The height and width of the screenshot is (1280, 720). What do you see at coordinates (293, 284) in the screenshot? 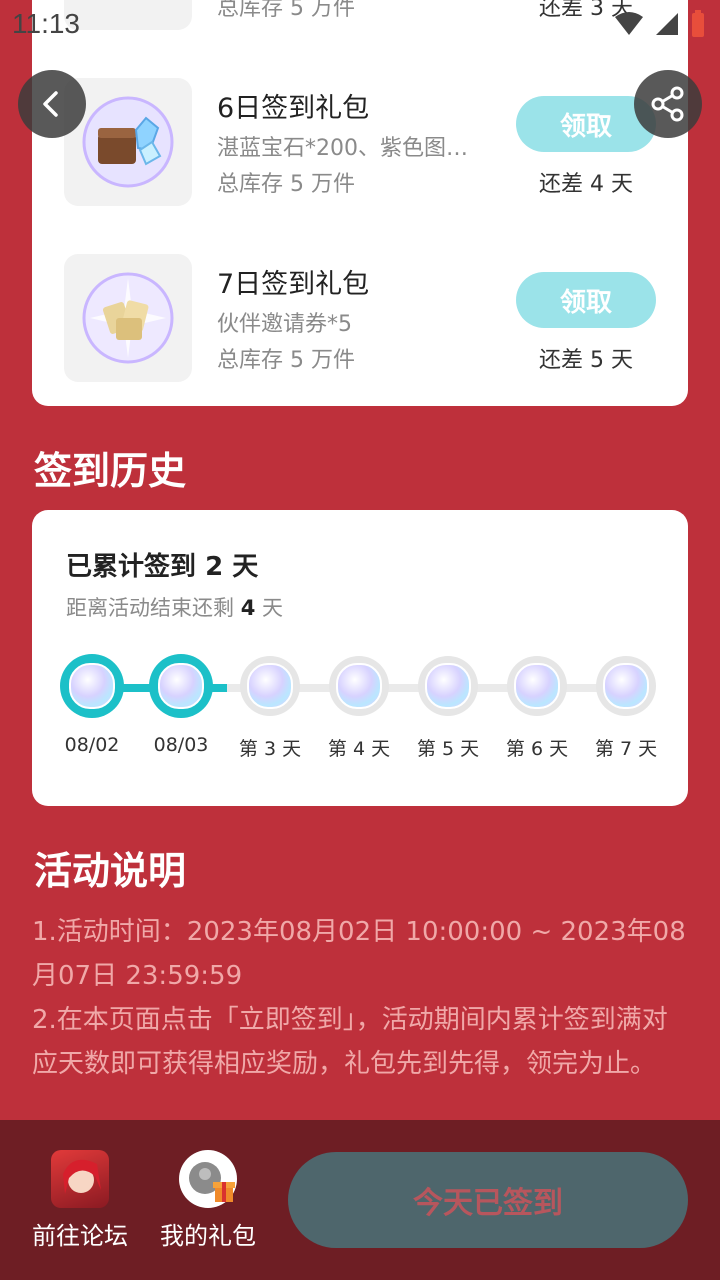
I see `gift-title: 7日签到礼包` at bounding box center [293, 284].